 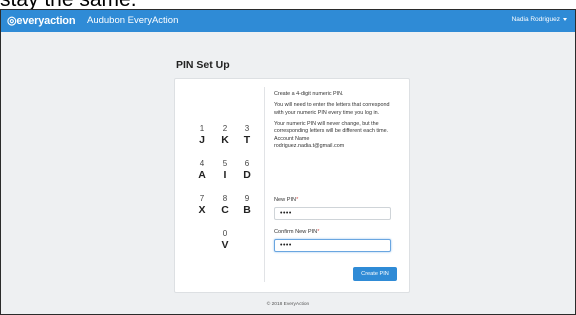 I want to click on keypad-key: 2 K, so click(x=225, y=135).